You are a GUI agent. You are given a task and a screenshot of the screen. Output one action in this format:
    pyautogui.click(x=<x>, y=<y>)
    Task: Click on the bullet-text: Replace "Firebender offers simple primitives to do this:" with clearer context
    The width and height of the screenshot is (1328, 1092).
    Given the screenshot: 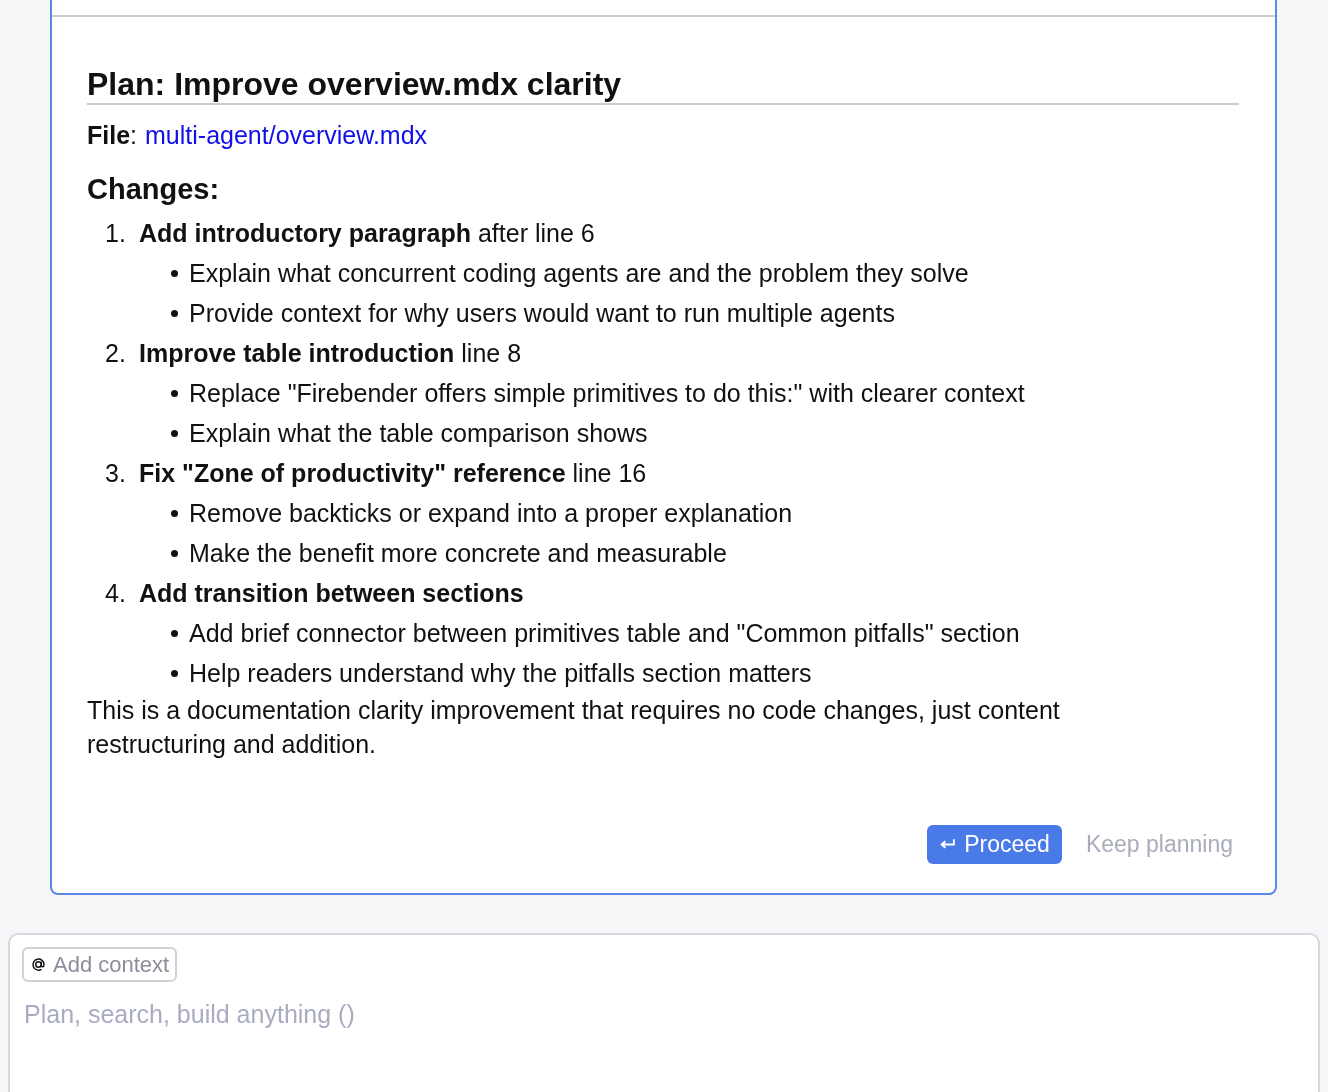 What is the action you would take?
    pyautogui.click(x=607, y=393)
    